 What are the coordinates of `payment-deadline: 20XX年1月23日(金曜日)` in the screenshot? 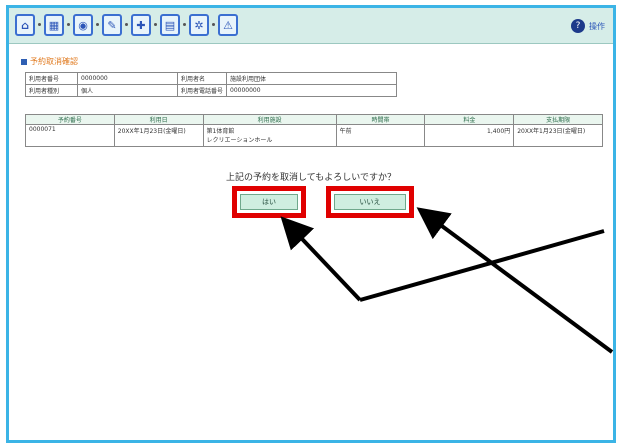 It's located at (558, 135).